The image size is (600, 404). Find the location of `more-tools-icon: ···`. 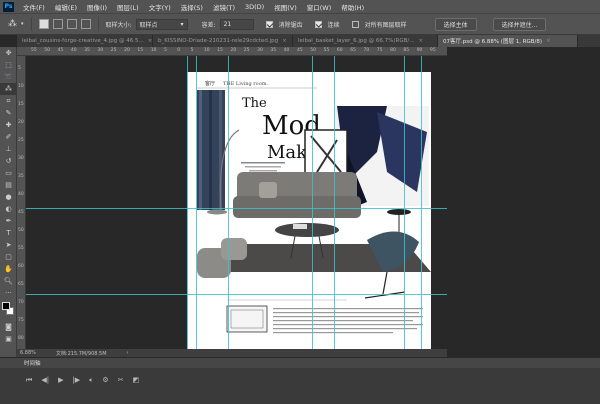

more-tools-icon: ··· is located at coordinates (8, 293).